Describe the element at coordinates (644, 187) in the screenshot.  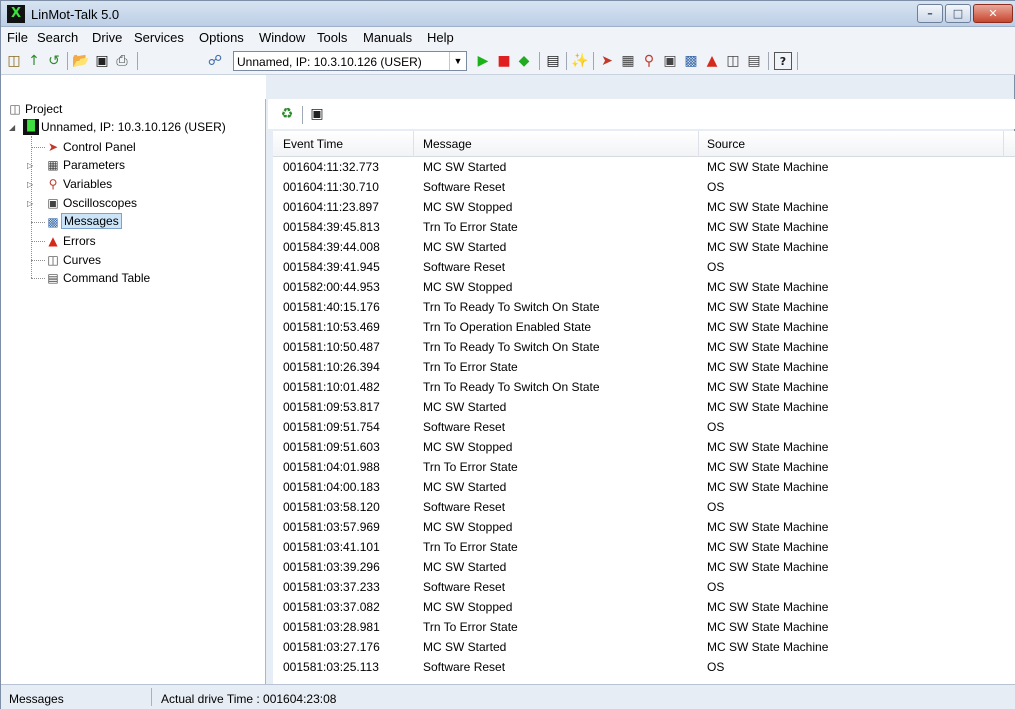
I see `table-row: 001604:11:30.710 Software Reset OS` at that location.